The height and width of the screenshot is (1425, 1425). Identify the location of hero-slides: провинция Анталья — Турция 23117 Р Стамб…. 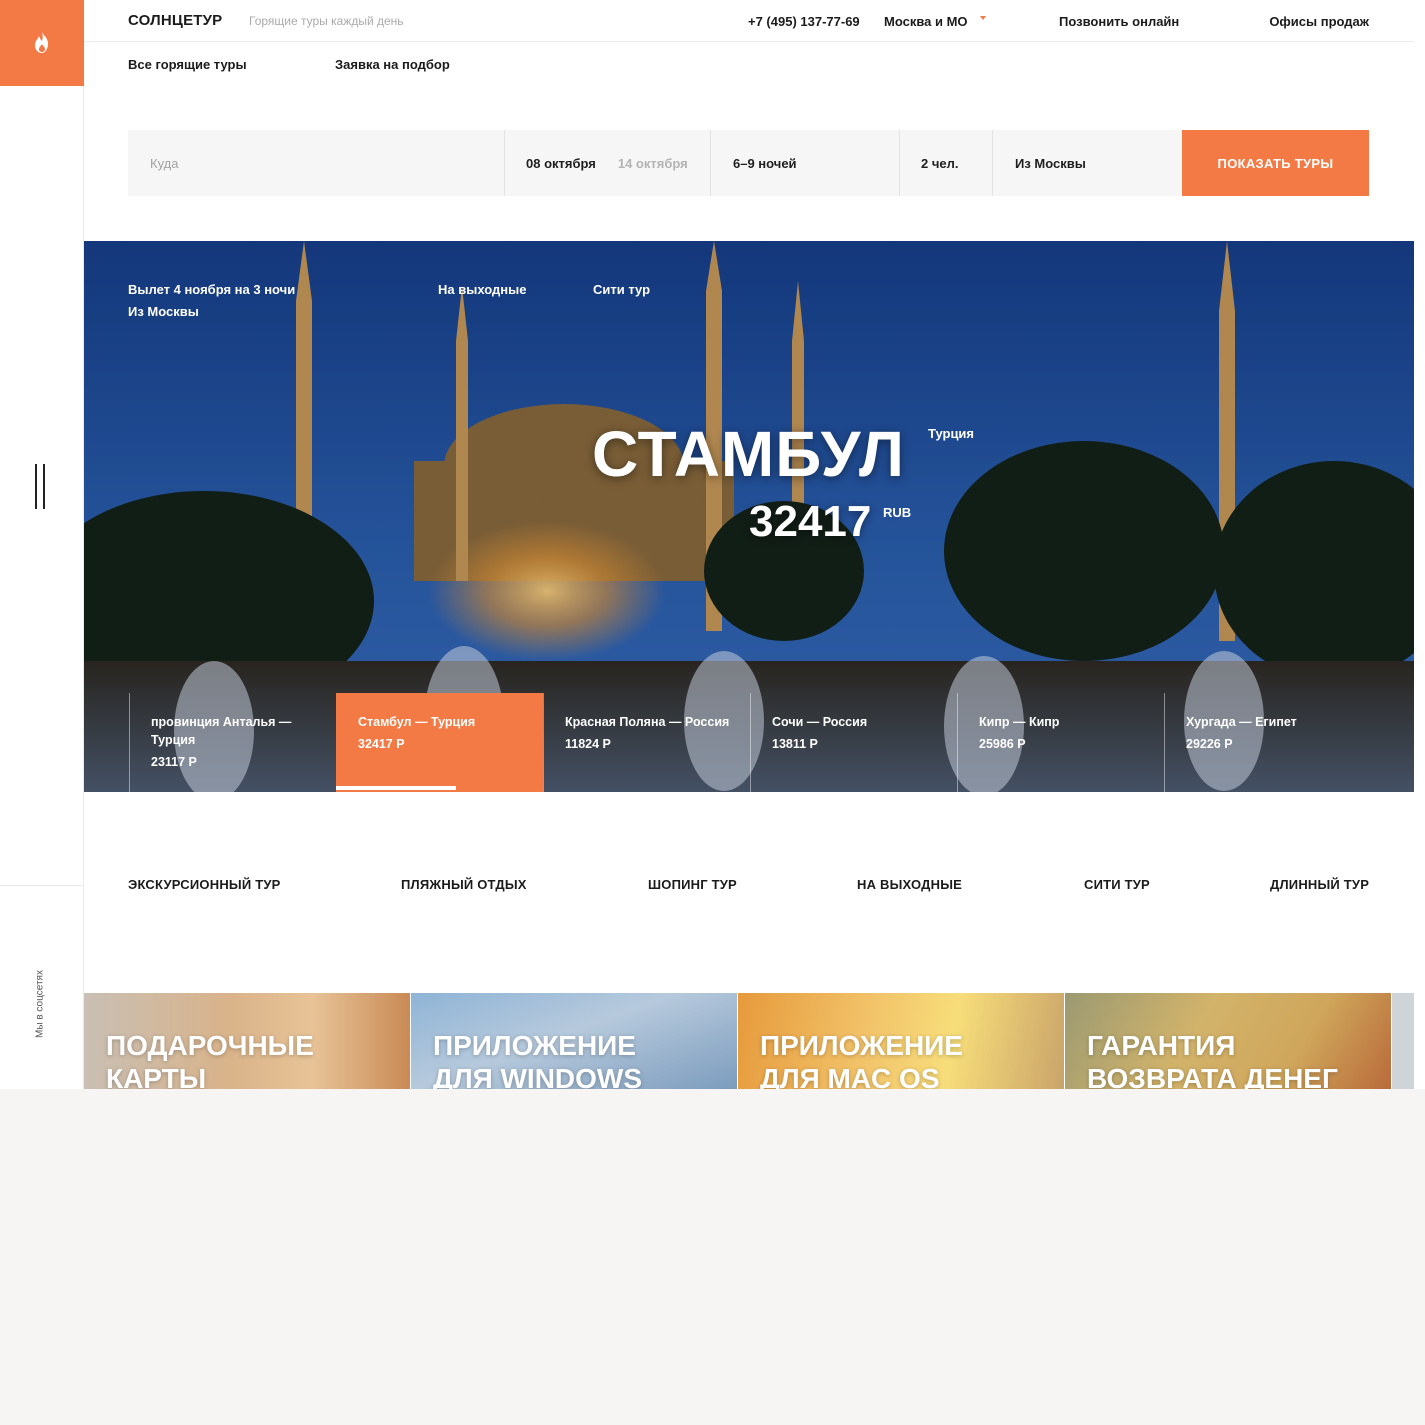
(771, 742).